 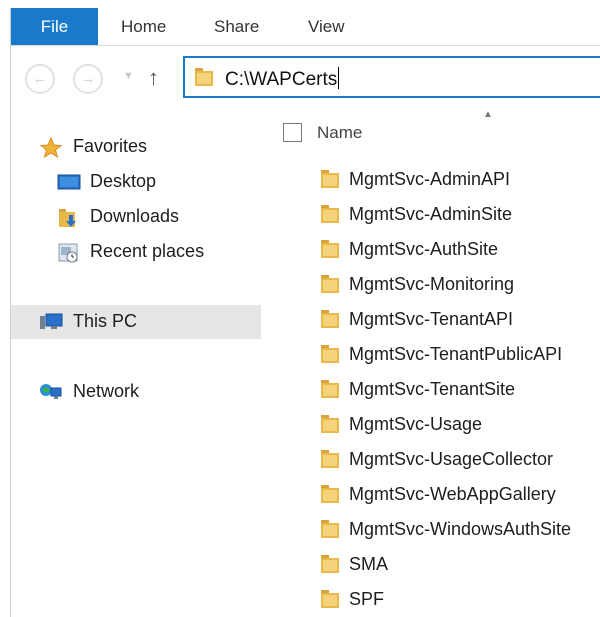 I want to click on tab-view: View, so click(x=326, y=26).